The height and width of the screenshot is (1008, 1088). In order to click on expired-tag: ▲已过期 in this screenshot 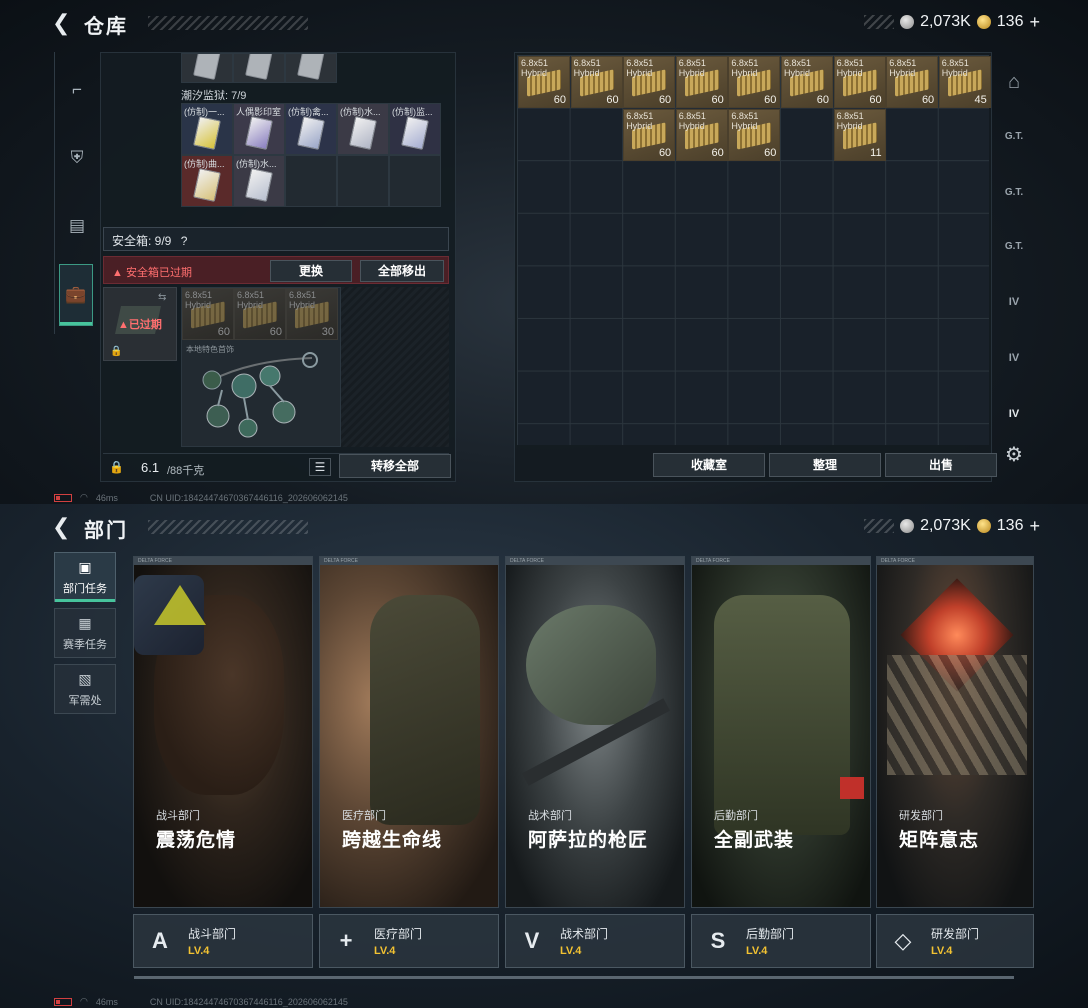, I will do `click(140, 325)`.